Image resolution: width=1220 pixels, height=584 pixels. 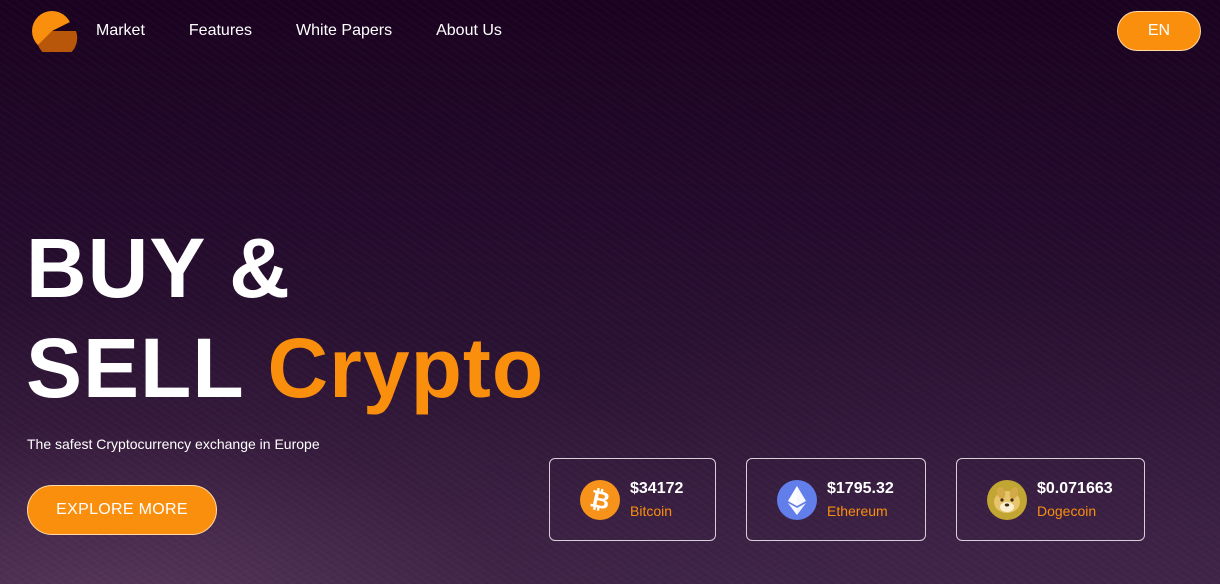 What do you see at coordinates (1067, 511) in the screenshot?
I see `coin-name: Dogecoin` at bounding box center [1067, 511].